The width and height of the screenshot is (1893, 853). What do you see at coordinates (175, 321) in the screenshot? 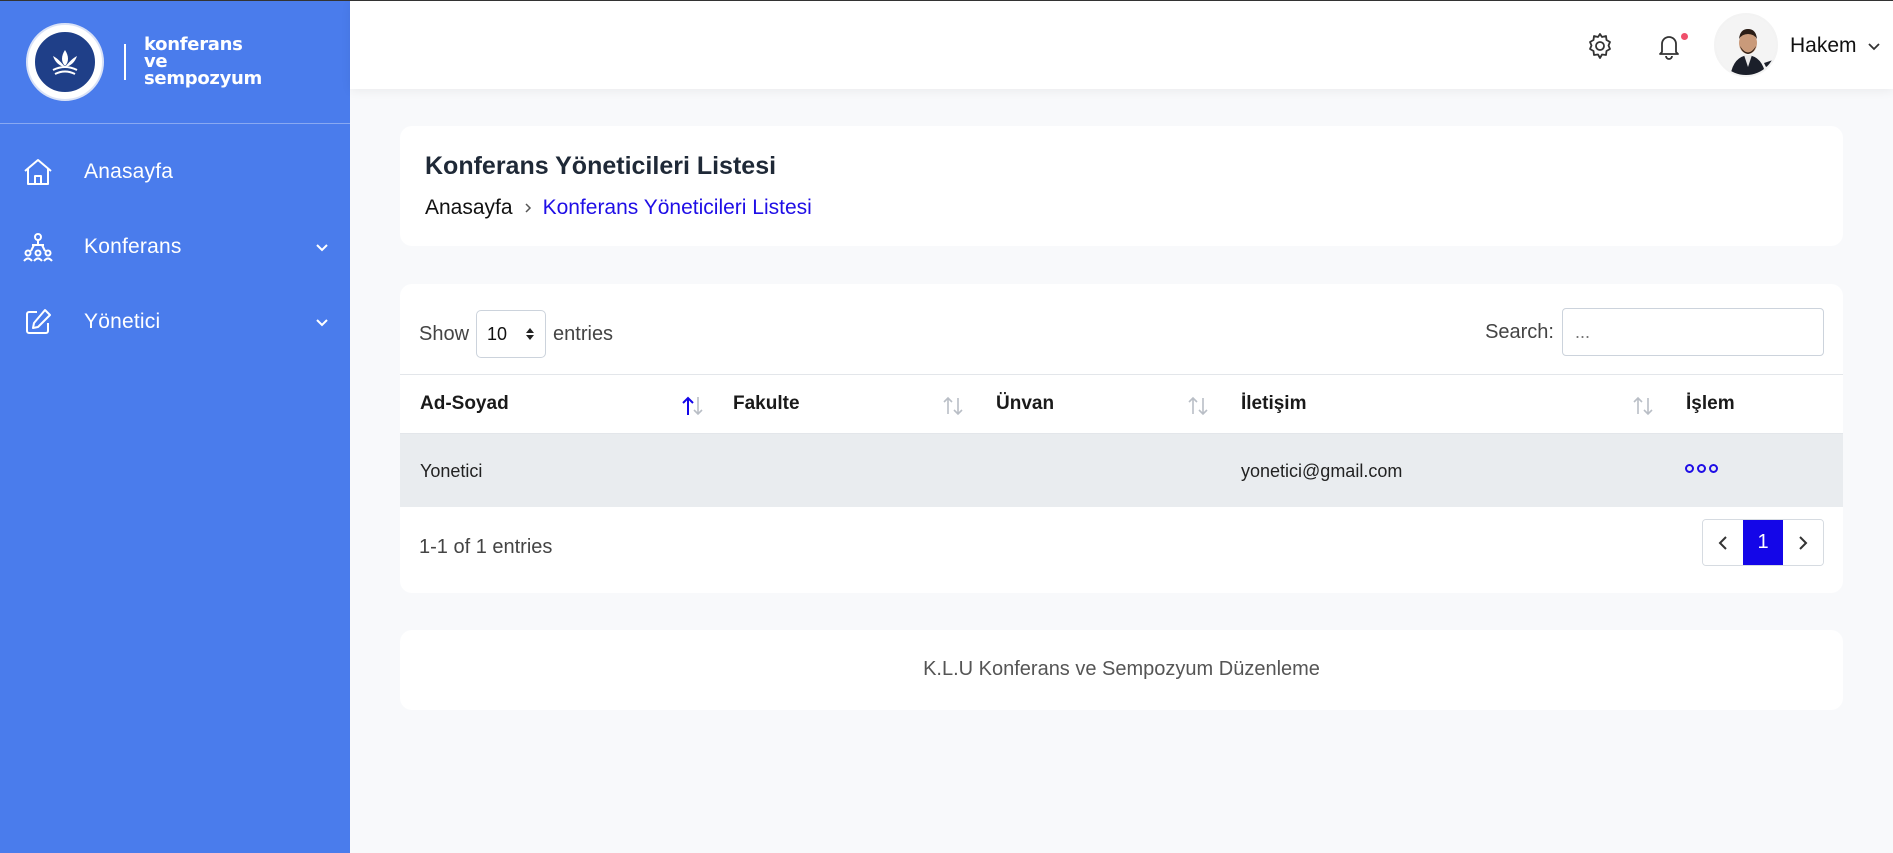
I see `sidebar-item-yonetici: Yönetici` at bounding box center [175, 321].